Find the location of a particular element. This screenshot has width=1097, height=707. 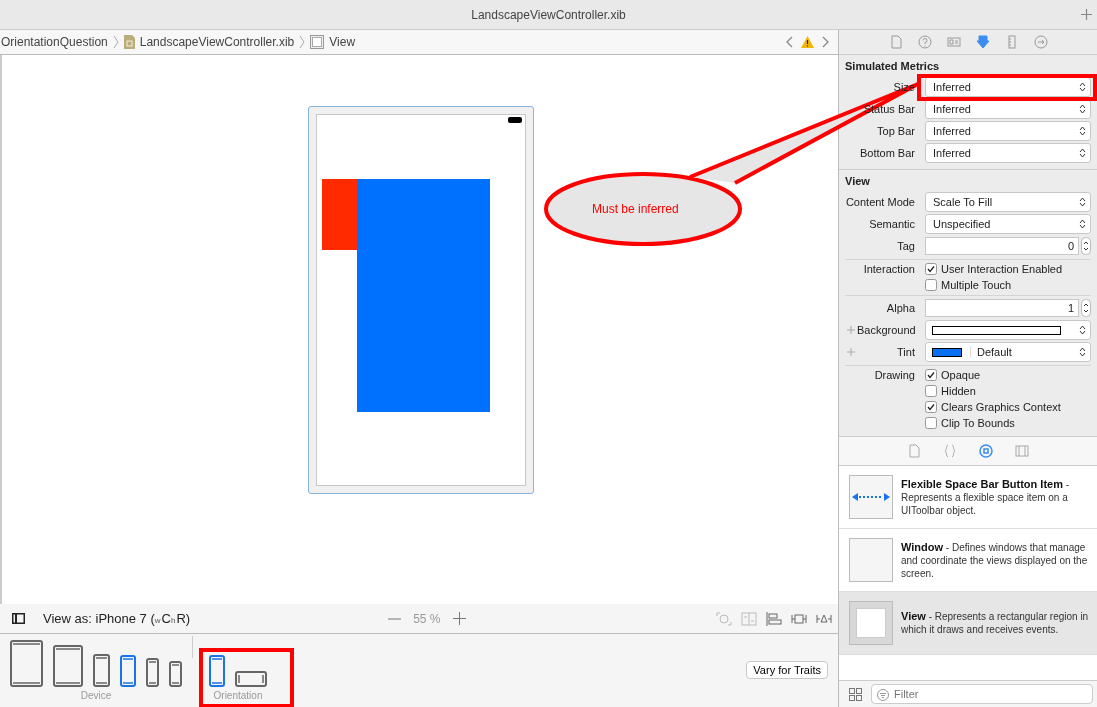

field-label: Content Mode is located at coordinates (880, 202).